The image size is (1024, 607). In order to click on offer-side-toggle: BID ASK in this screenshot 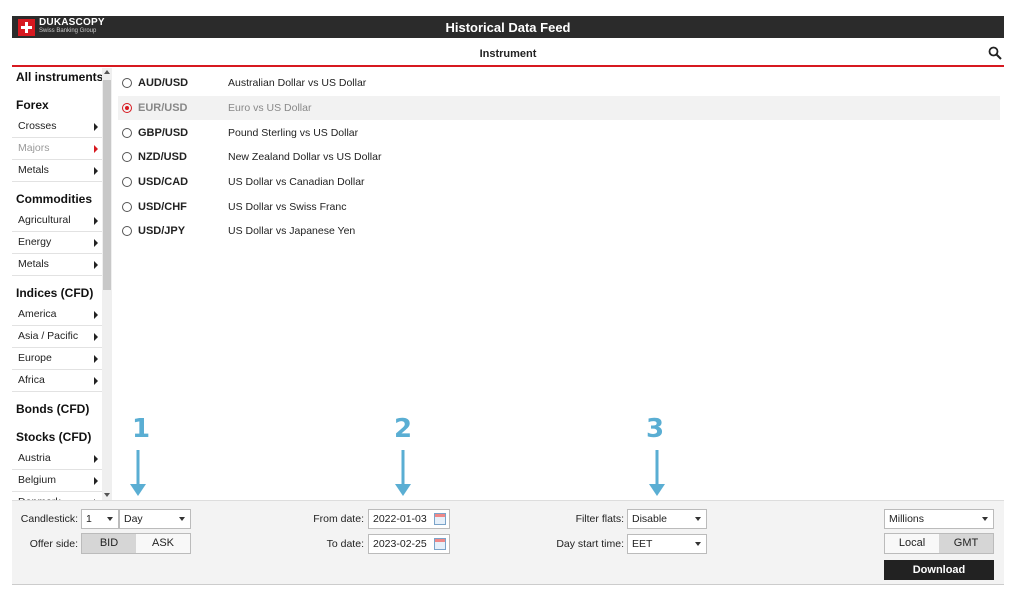, I will do `click(136, 543)`.